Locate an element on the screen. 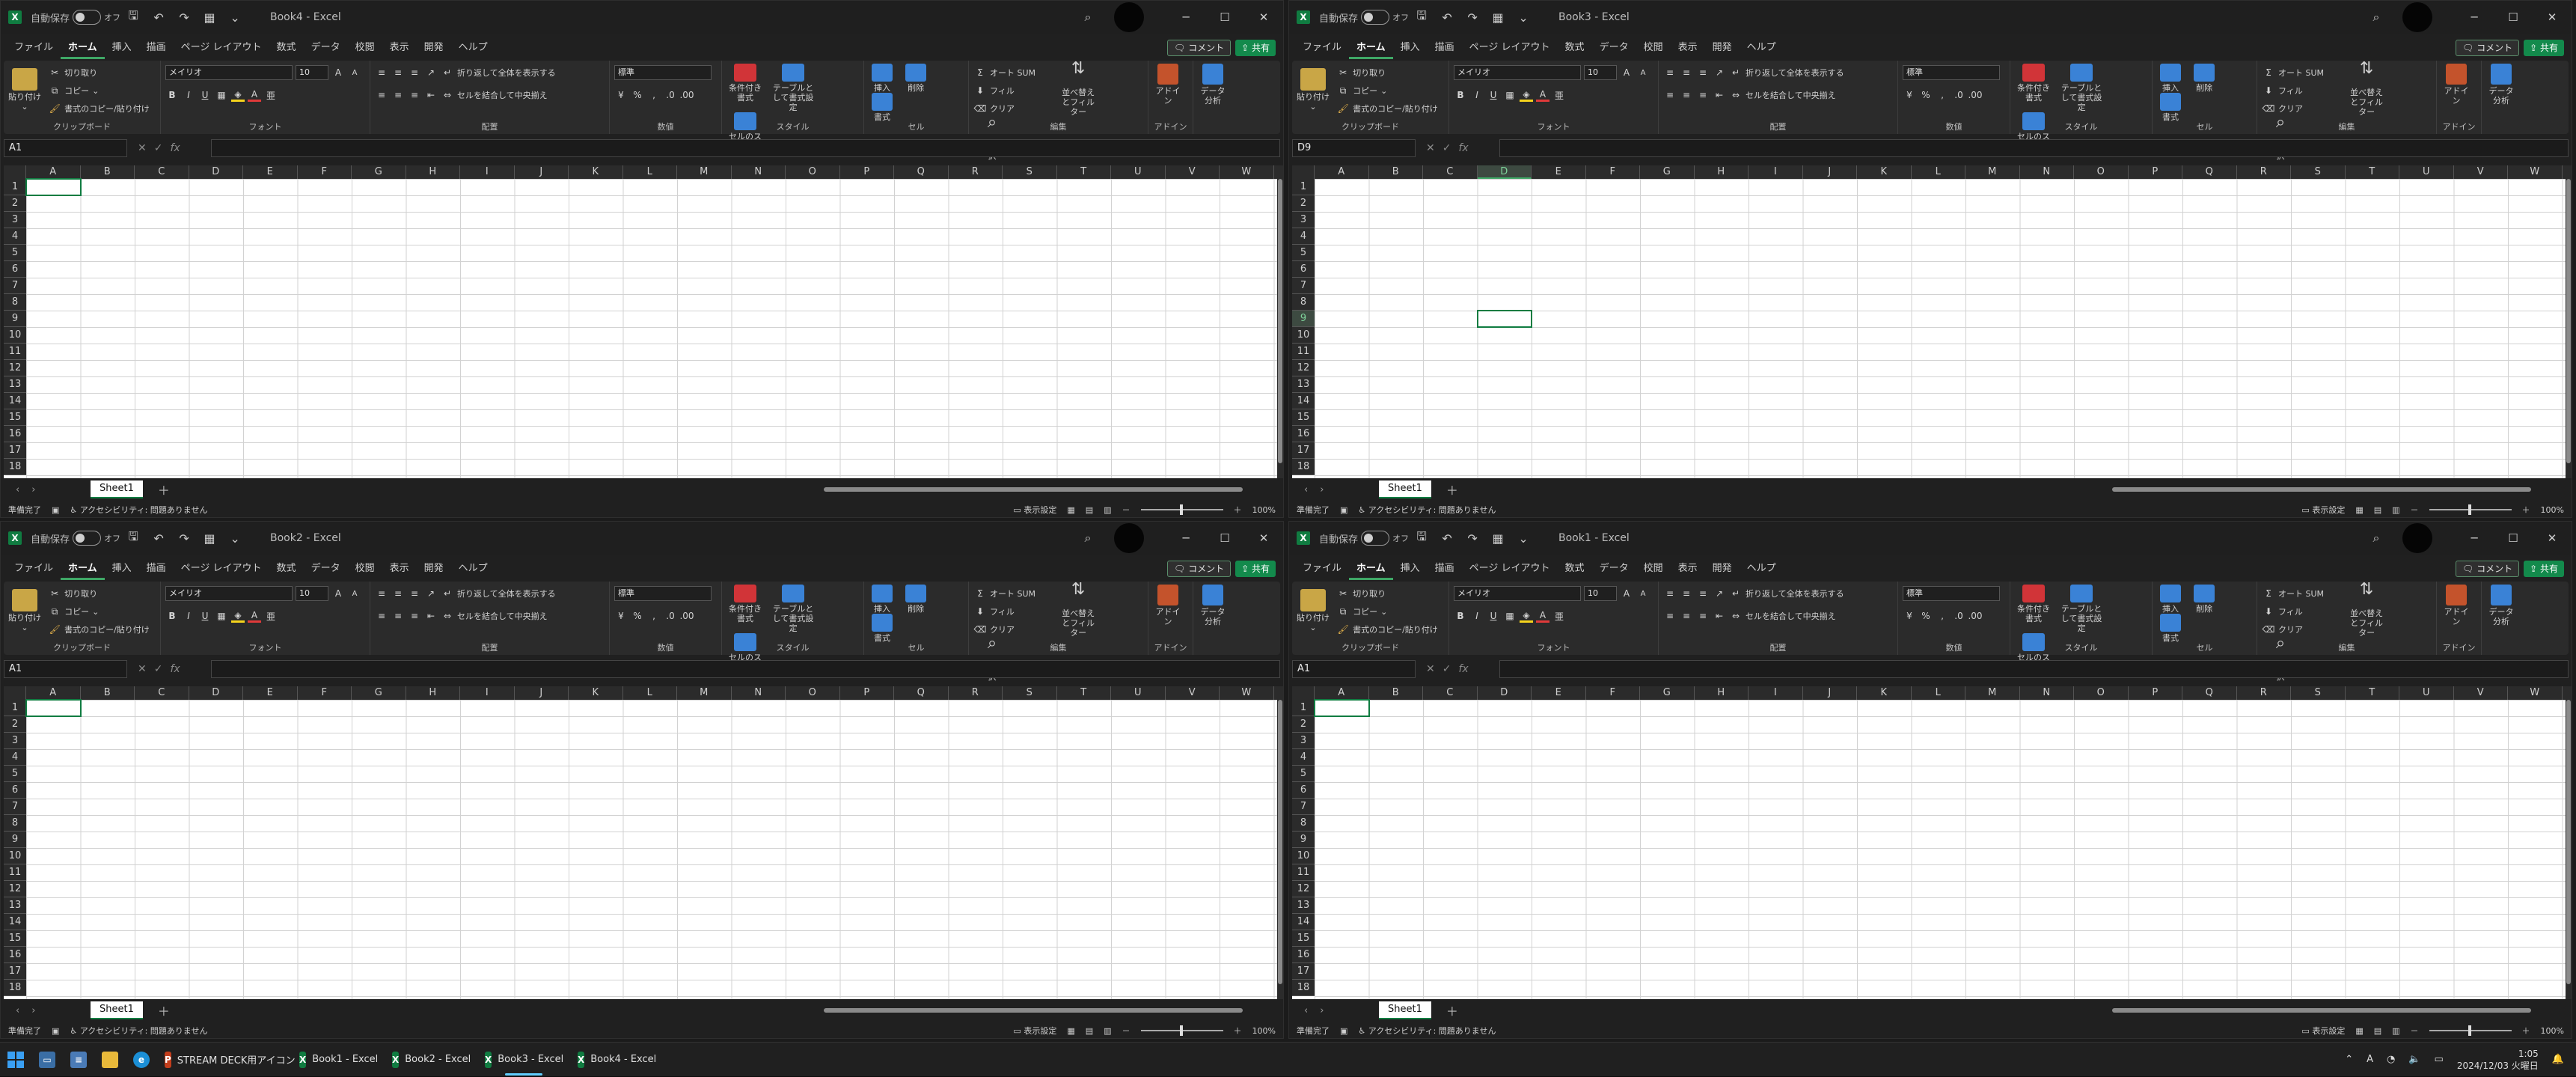  column-header: I is located at coordinates (487, 693).